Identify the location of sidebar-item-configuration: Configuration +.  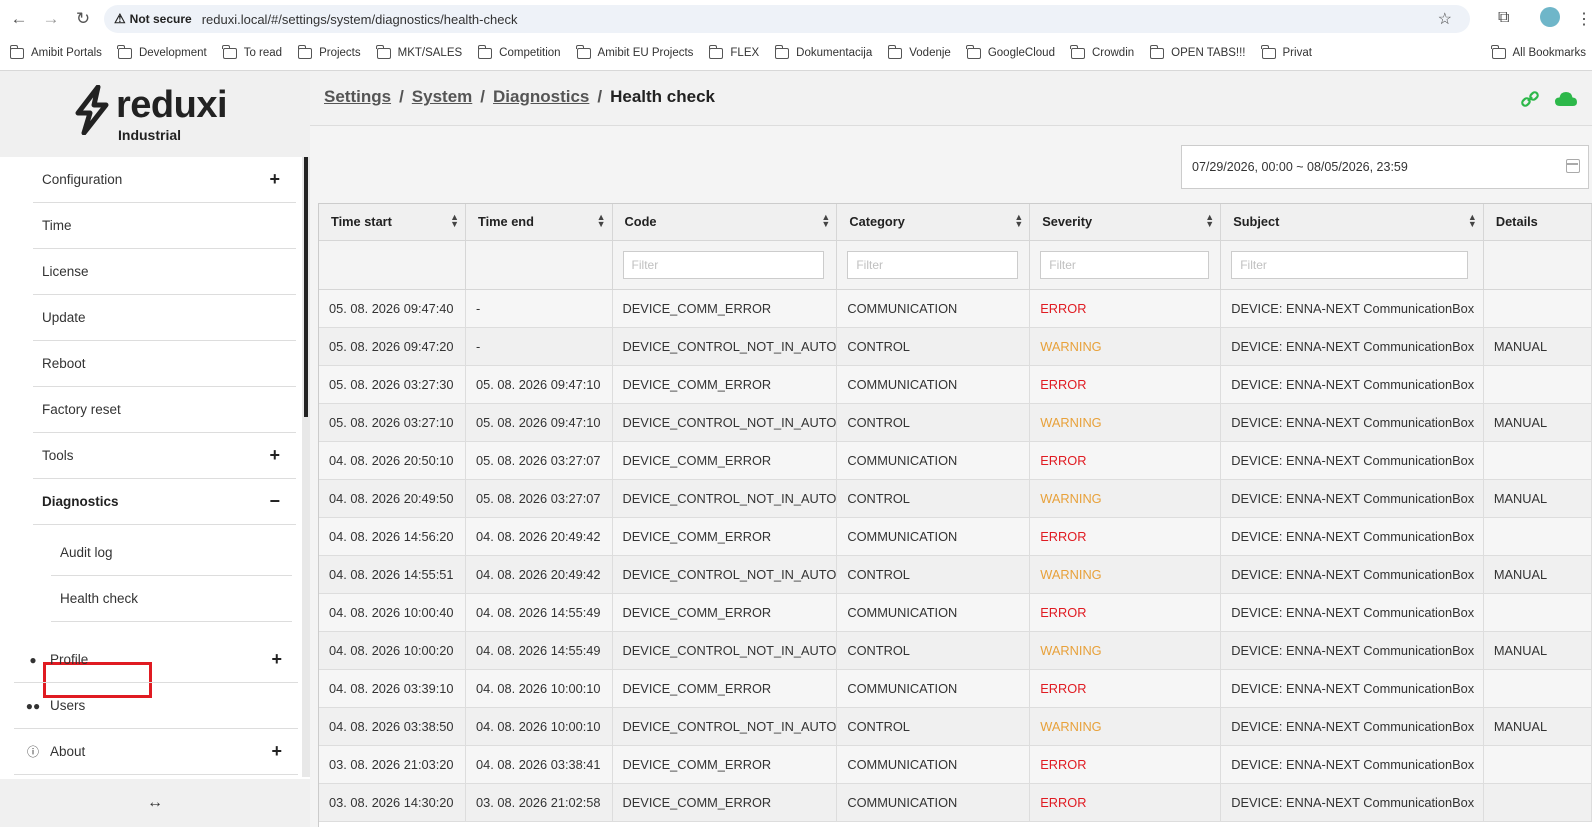
(164, 180).